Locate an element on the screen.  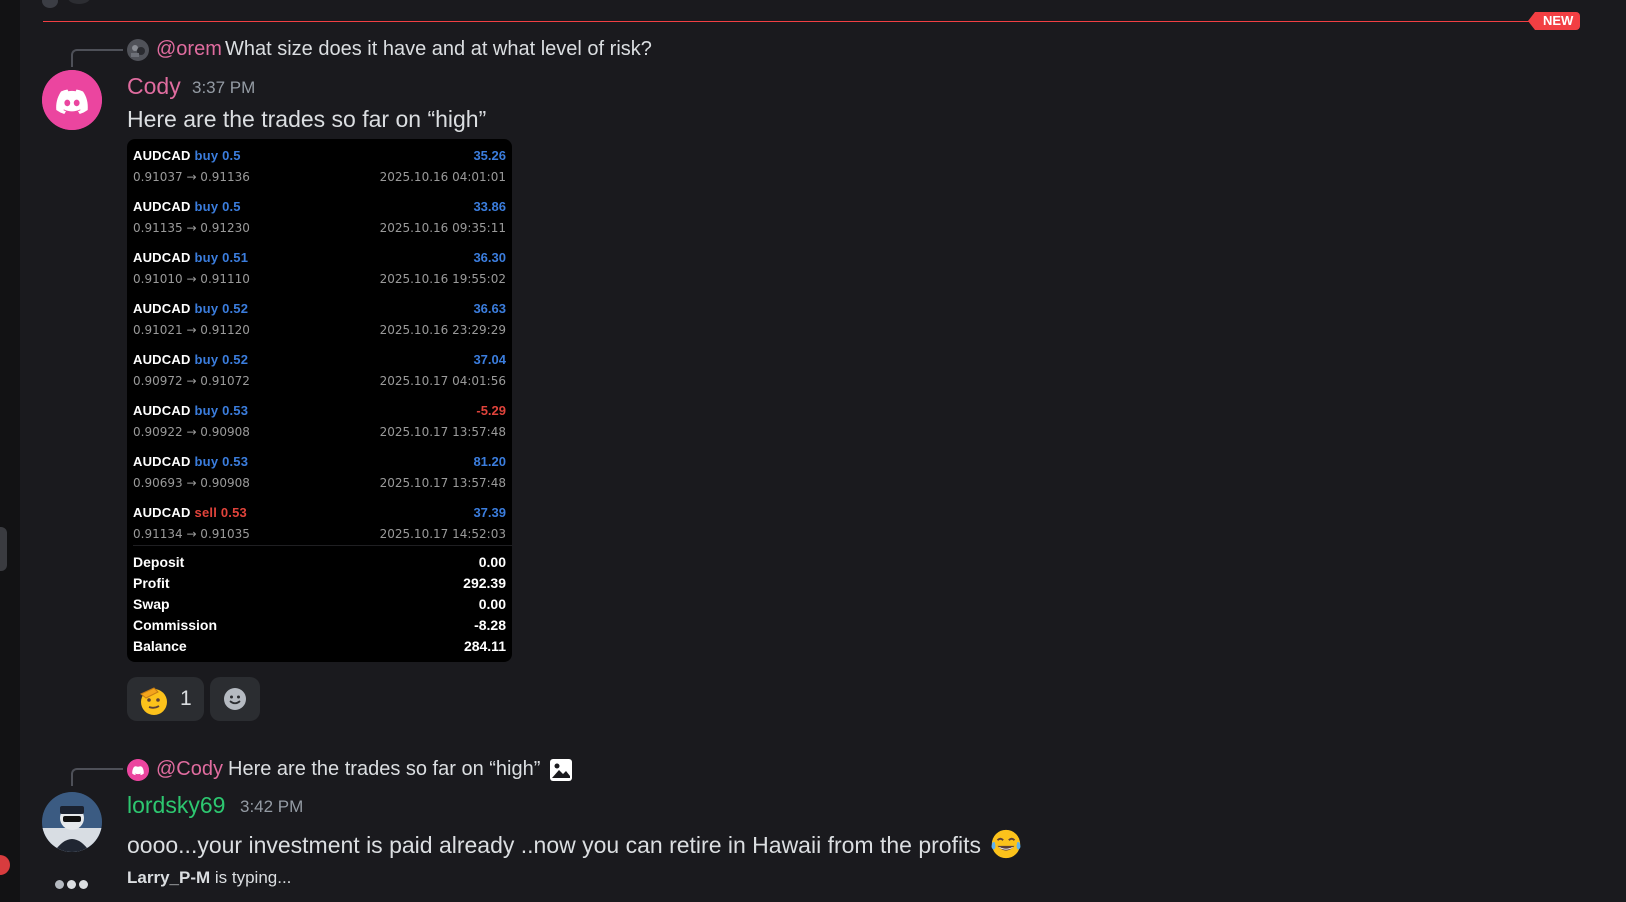
summary-value: 292.39 is located at coordinates (484, 583).